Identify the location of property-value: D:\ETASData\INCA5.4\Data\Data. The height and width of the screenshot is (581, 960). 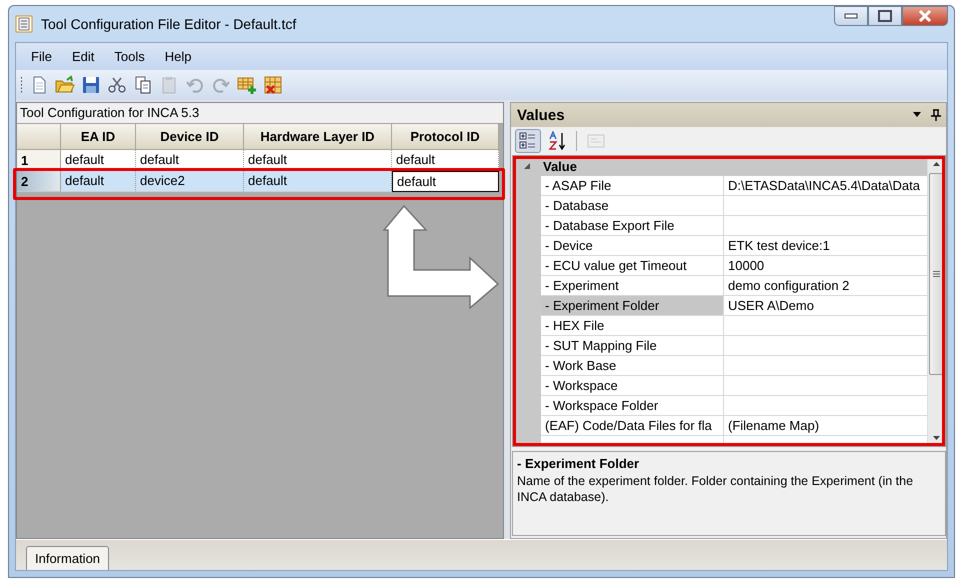
(825, 186).